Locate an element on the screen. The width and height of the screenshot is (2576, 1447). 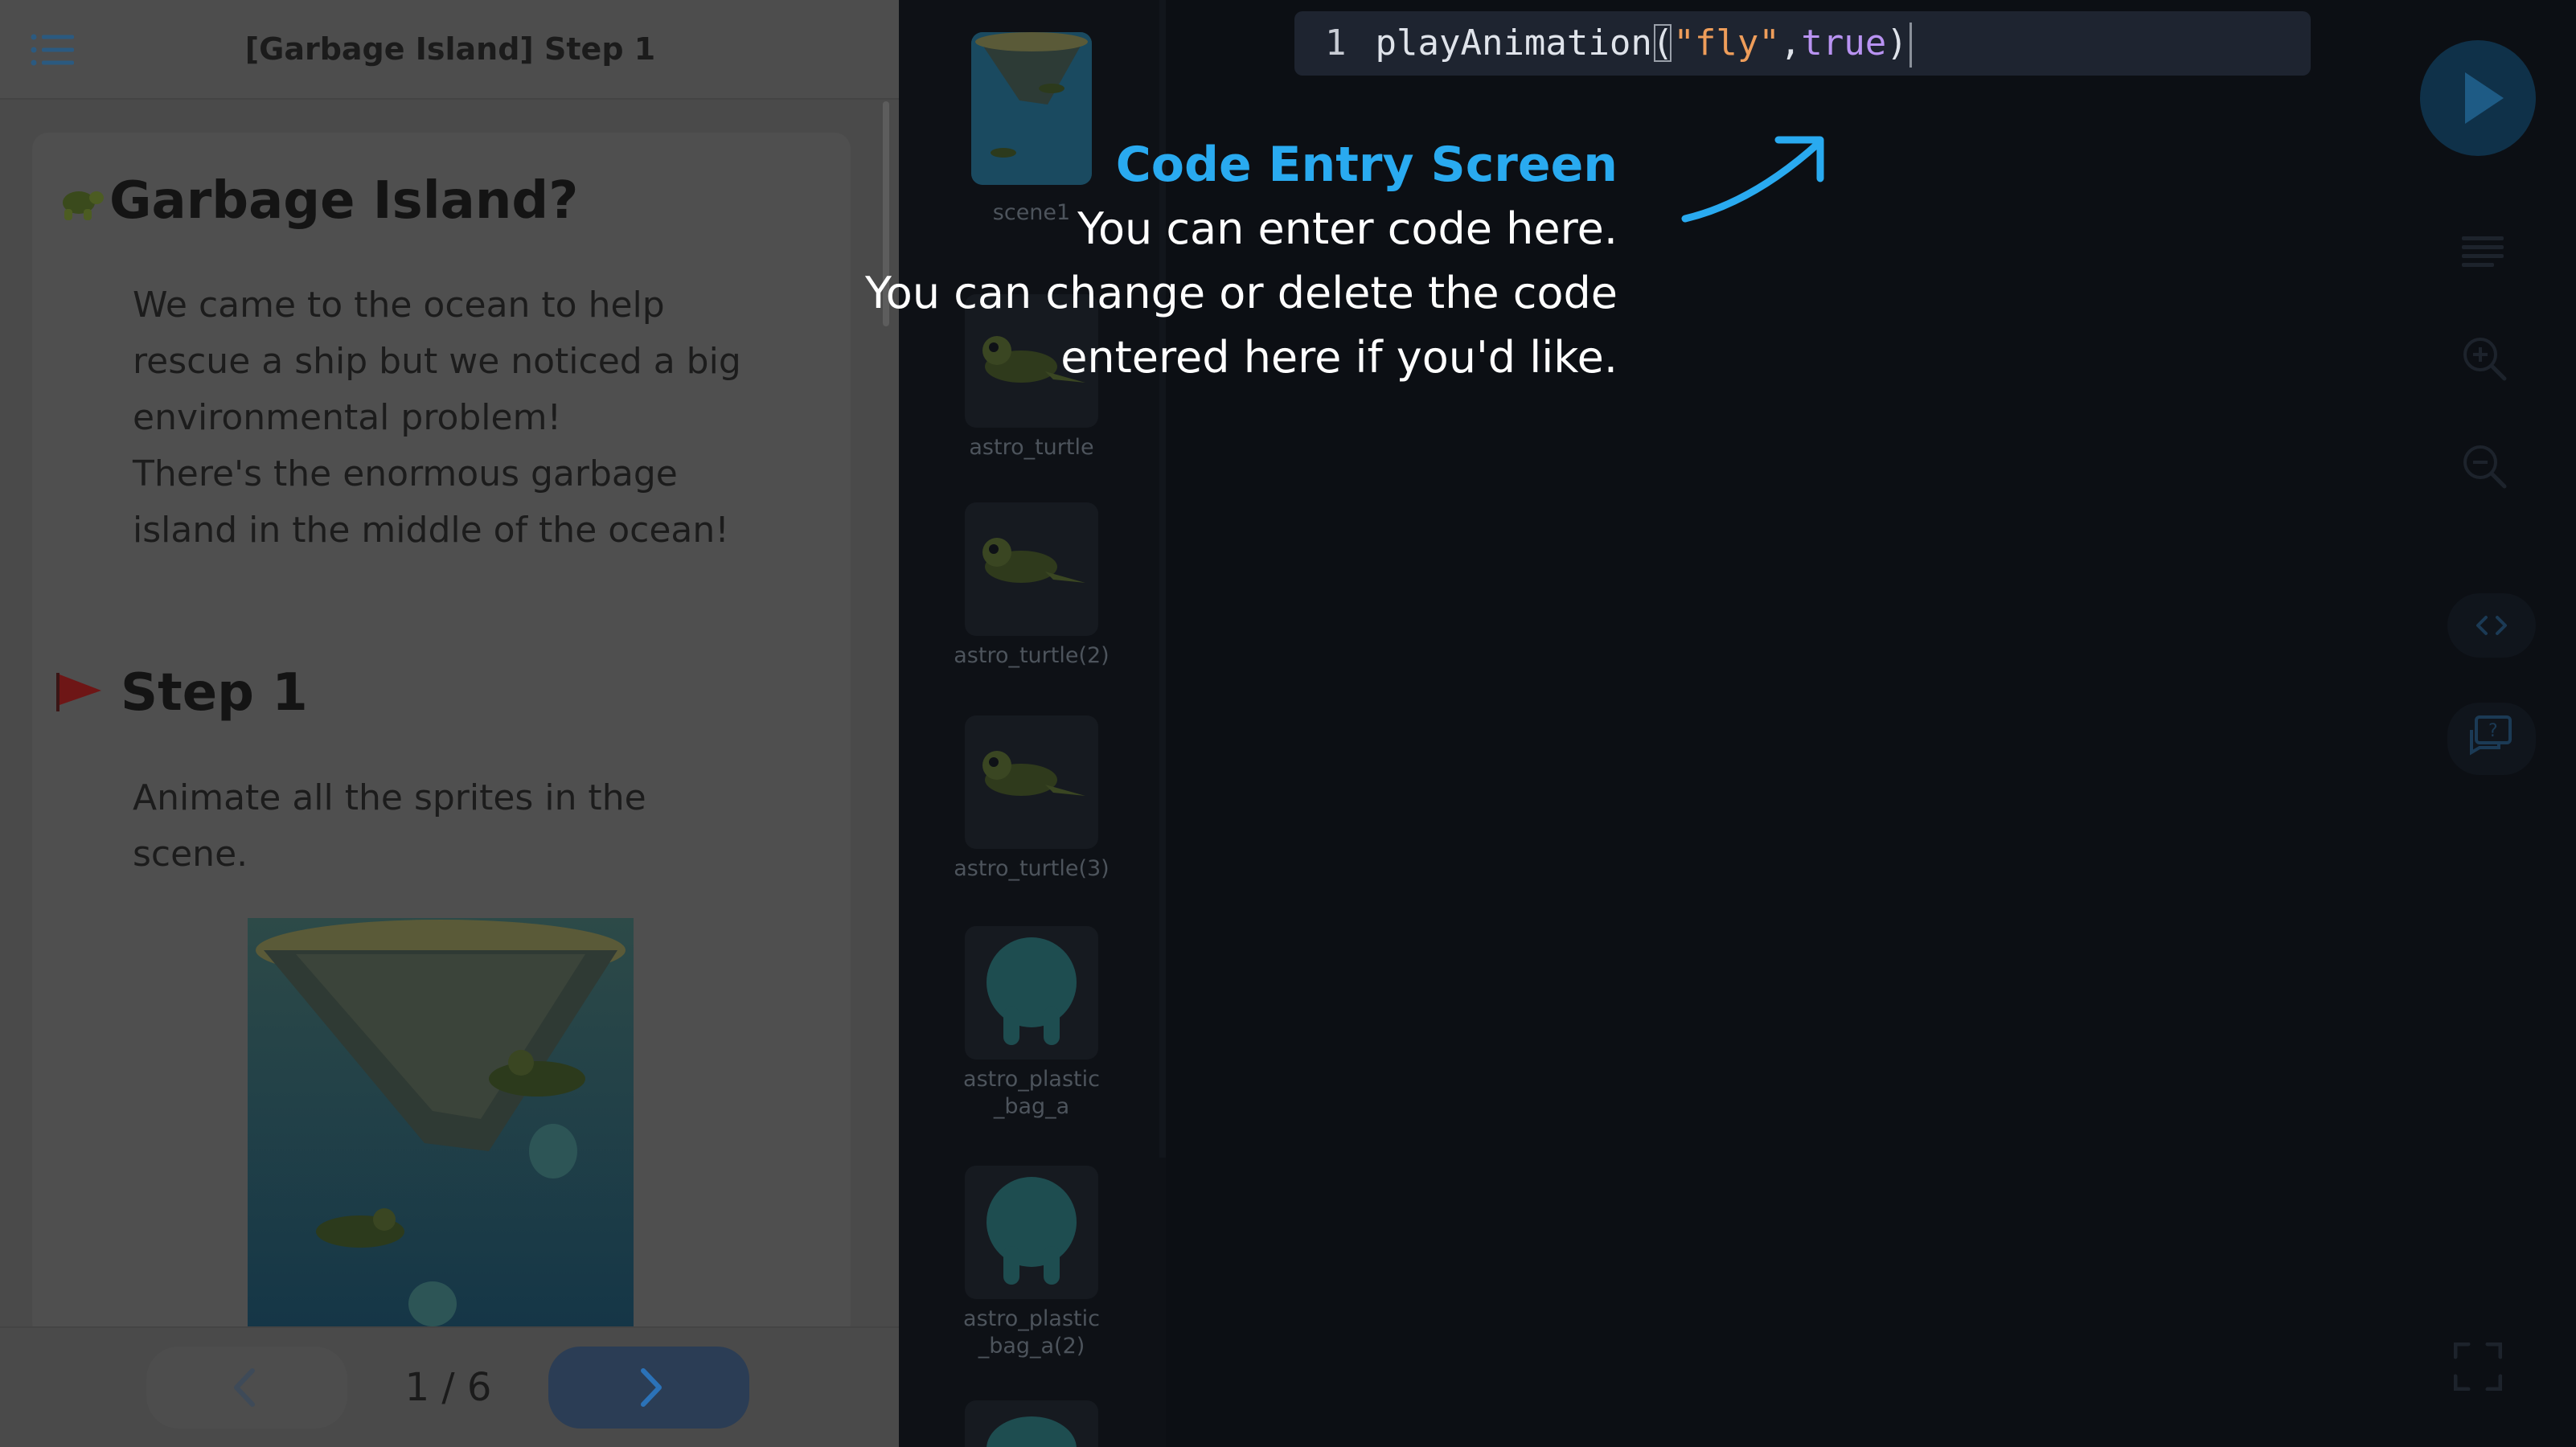
step-heading: Step 1 is located at coordinates (181, 693).